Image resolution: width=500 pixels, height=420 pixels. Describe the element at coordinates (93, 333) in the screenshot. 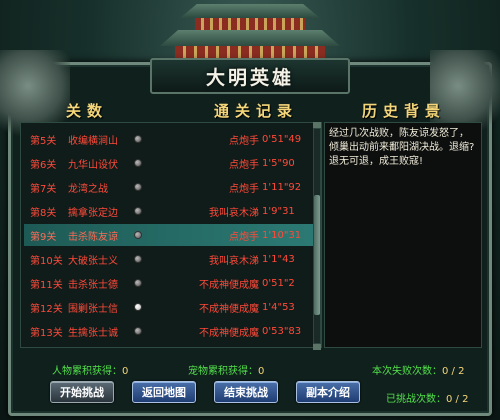

I see `stage-name: 生擒张士诚` at that location.